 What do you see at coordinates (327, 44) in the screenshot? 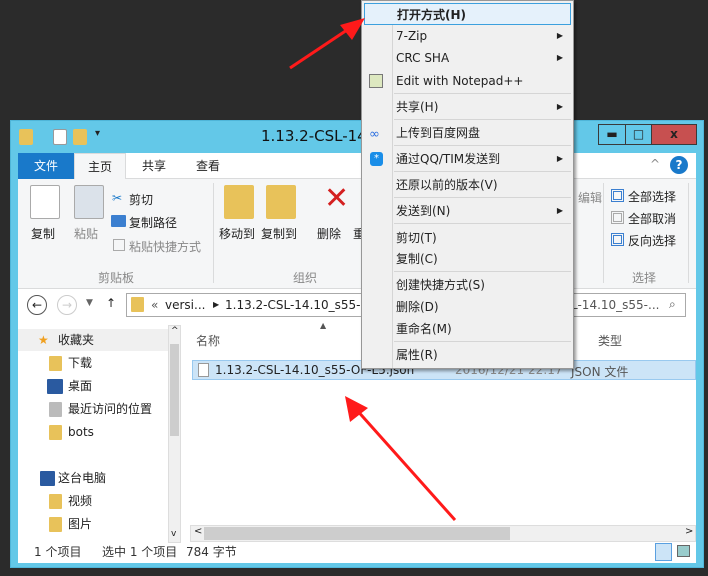
I see `arrow-to-open-with` at bounding box center [327, 44].